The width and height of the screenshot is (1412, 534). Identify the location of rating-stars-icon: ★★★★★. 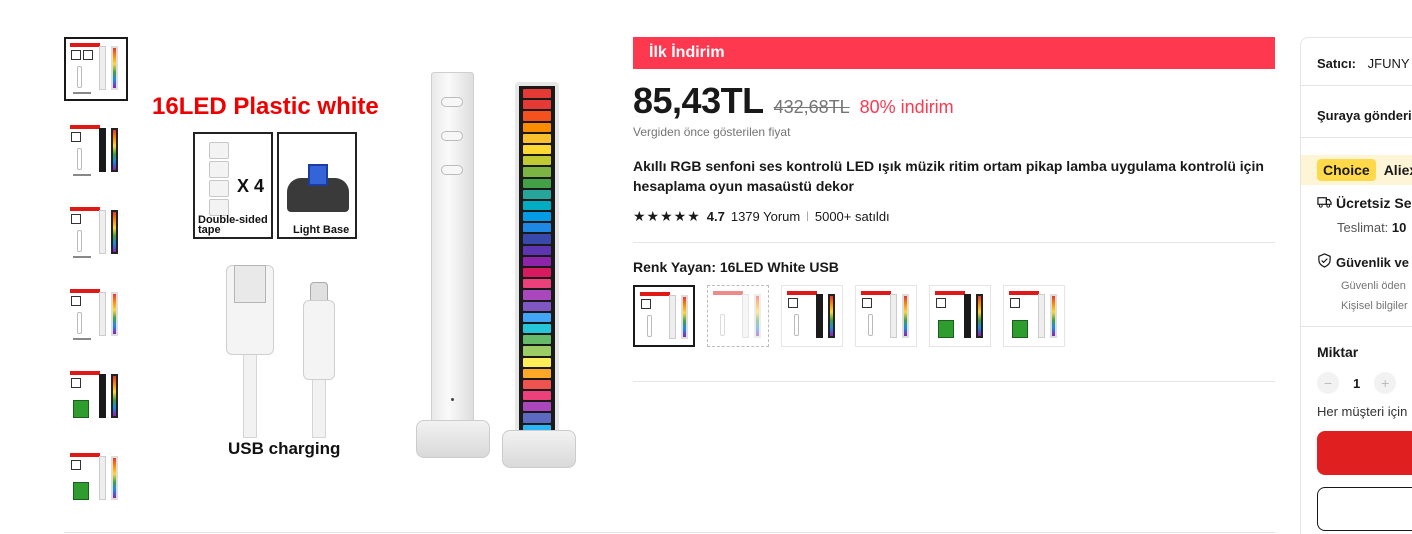
(667, 216).